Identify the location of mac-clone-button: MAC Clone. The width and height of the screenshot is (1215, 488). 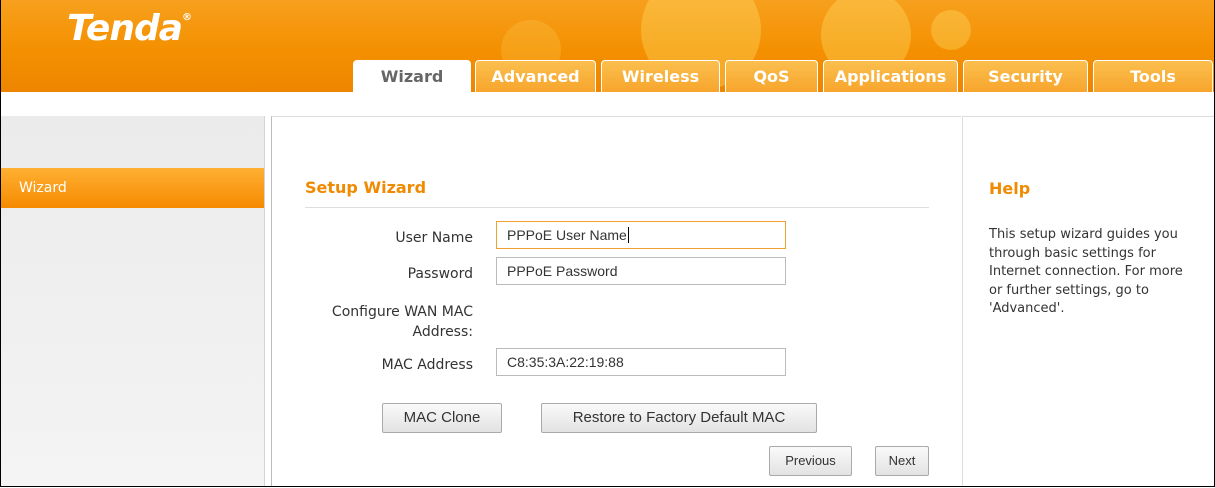
(442, 418).